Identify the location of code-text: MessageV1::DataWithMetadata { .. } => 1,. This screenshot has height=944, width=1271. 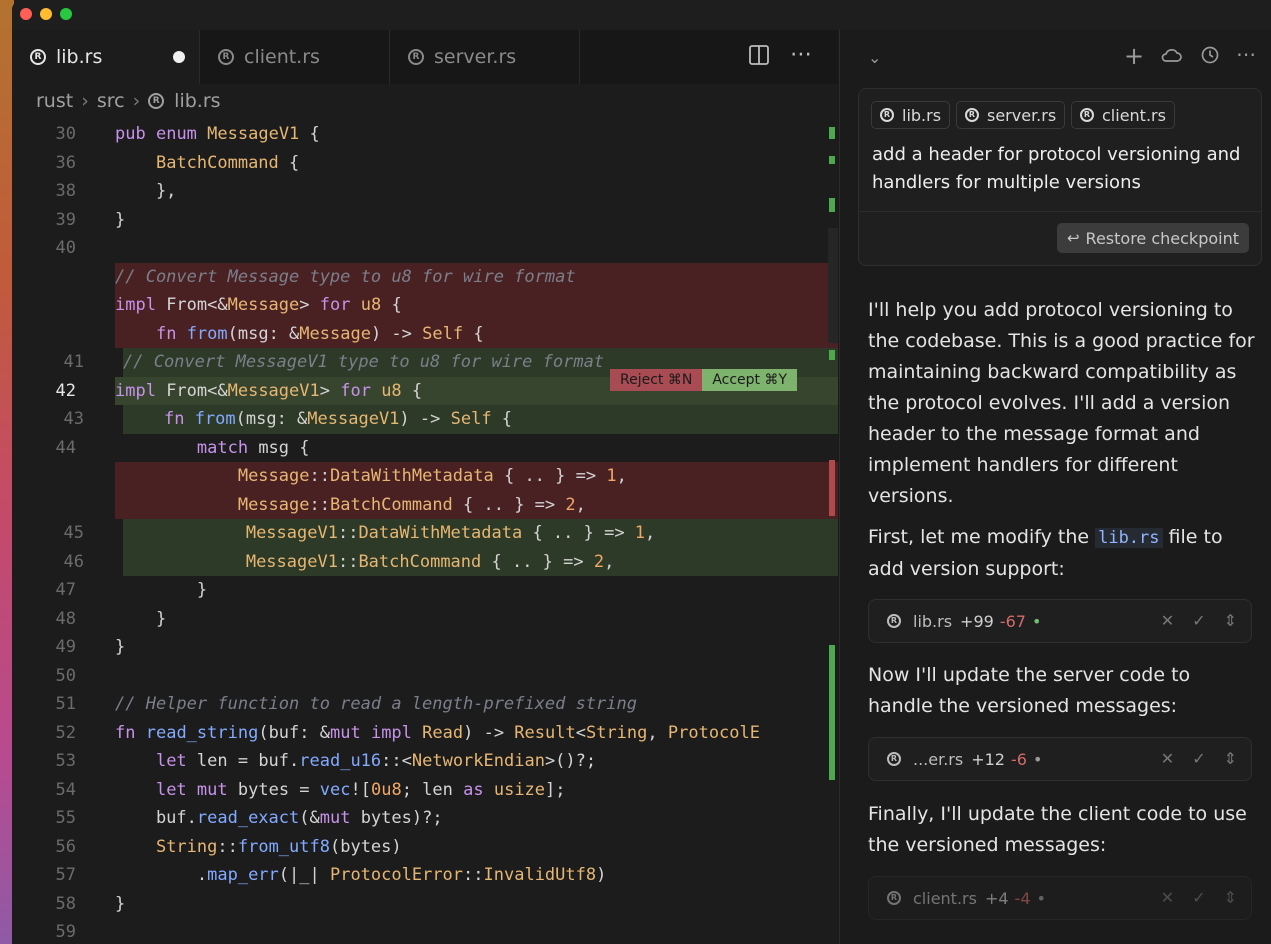
(480, 533).